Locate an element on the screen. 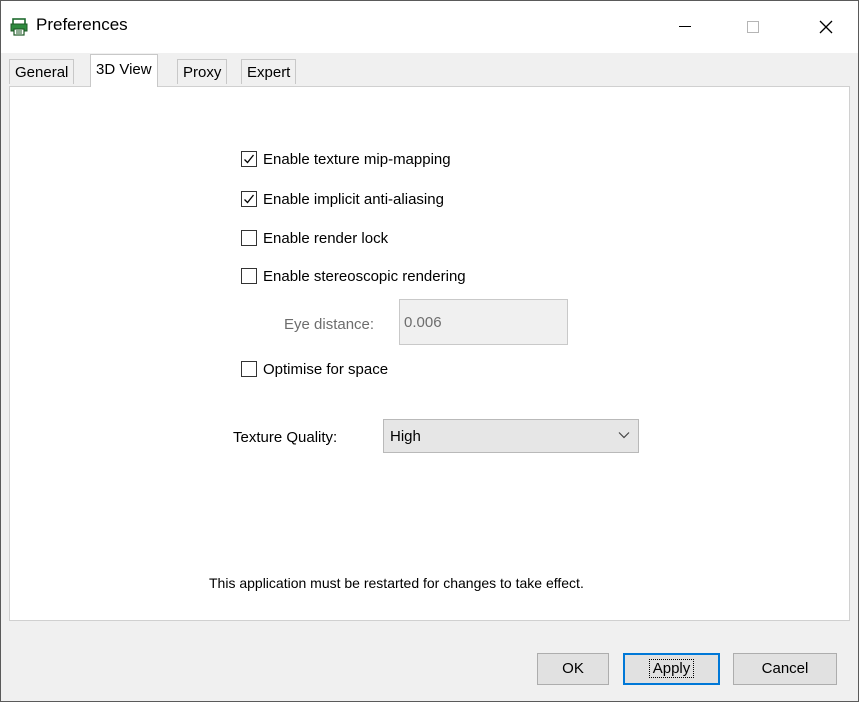 The image size is (859, 702). close-button is located at coordinates (826, 27).